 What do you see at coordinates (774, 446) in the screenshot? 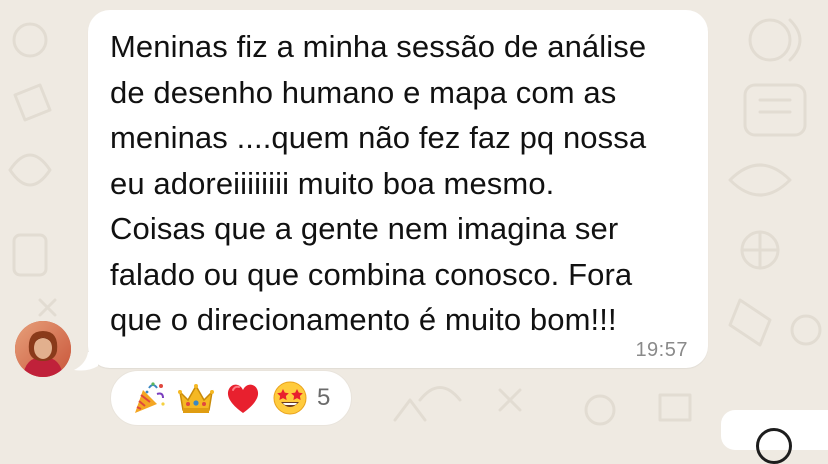
I see `next-message-icon-partial` at bounding box center [774, 446].